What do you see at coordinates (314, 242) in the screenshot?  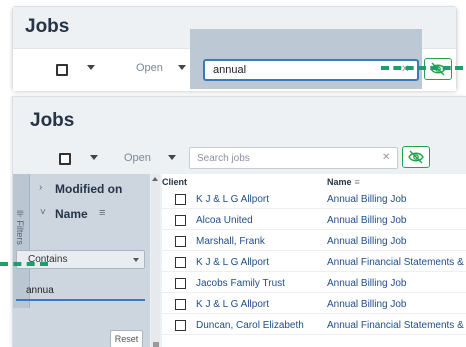 I see `table-row: Marshall, Frank Annual Billing Job` at bounding box center [314, 242].